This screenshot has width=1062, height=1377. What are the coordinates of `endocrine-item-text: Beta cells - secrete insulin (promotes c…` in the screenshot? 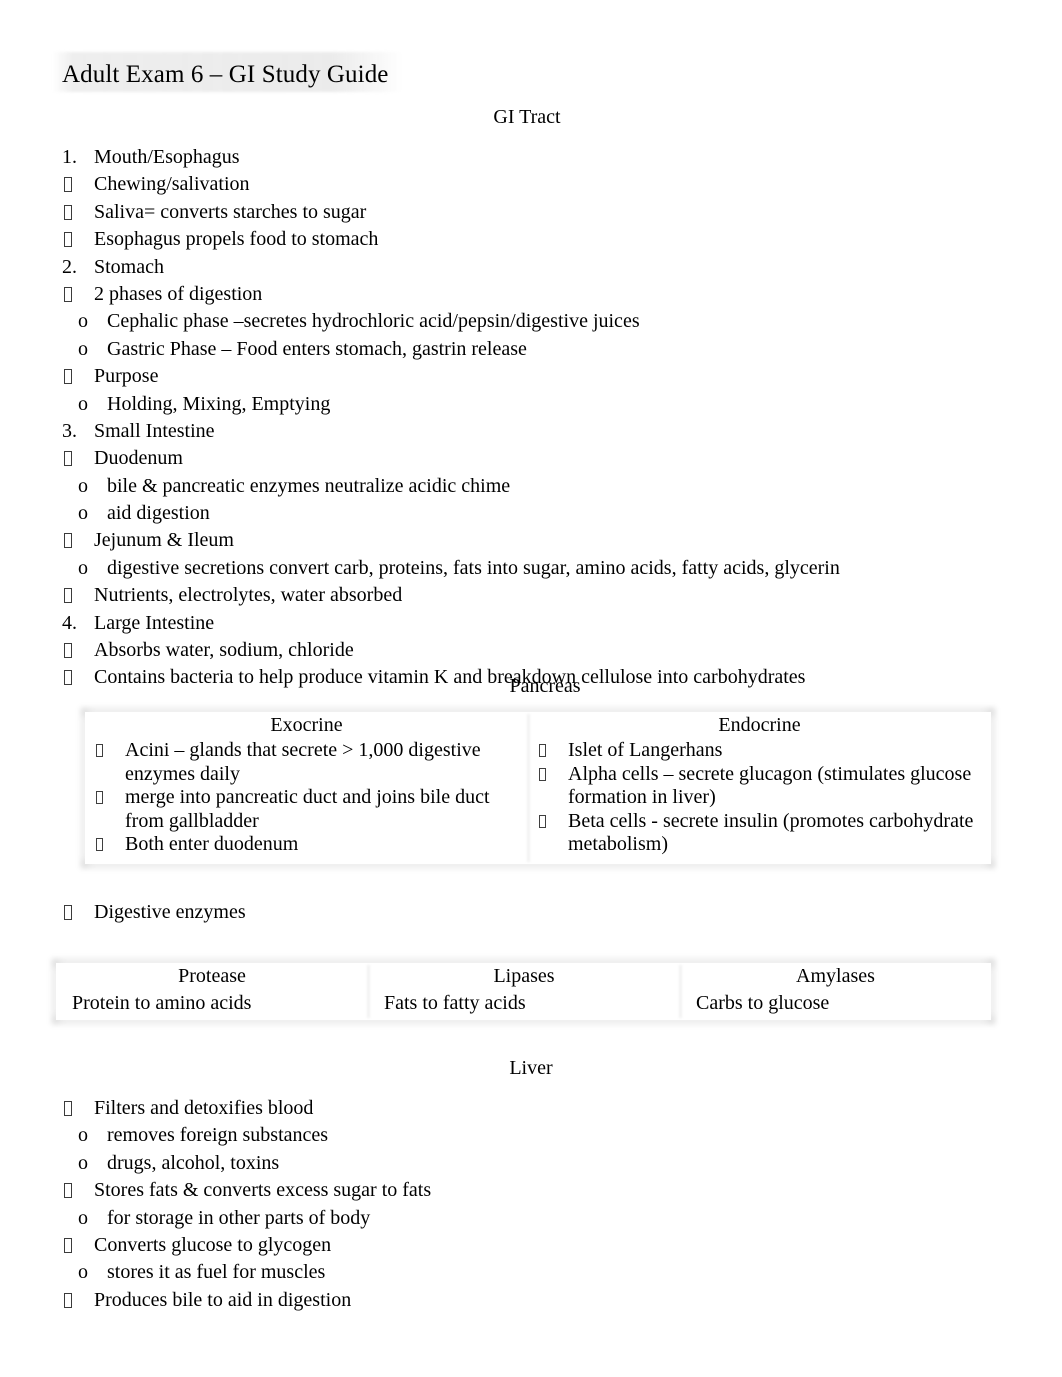 It's located at (771, 832).